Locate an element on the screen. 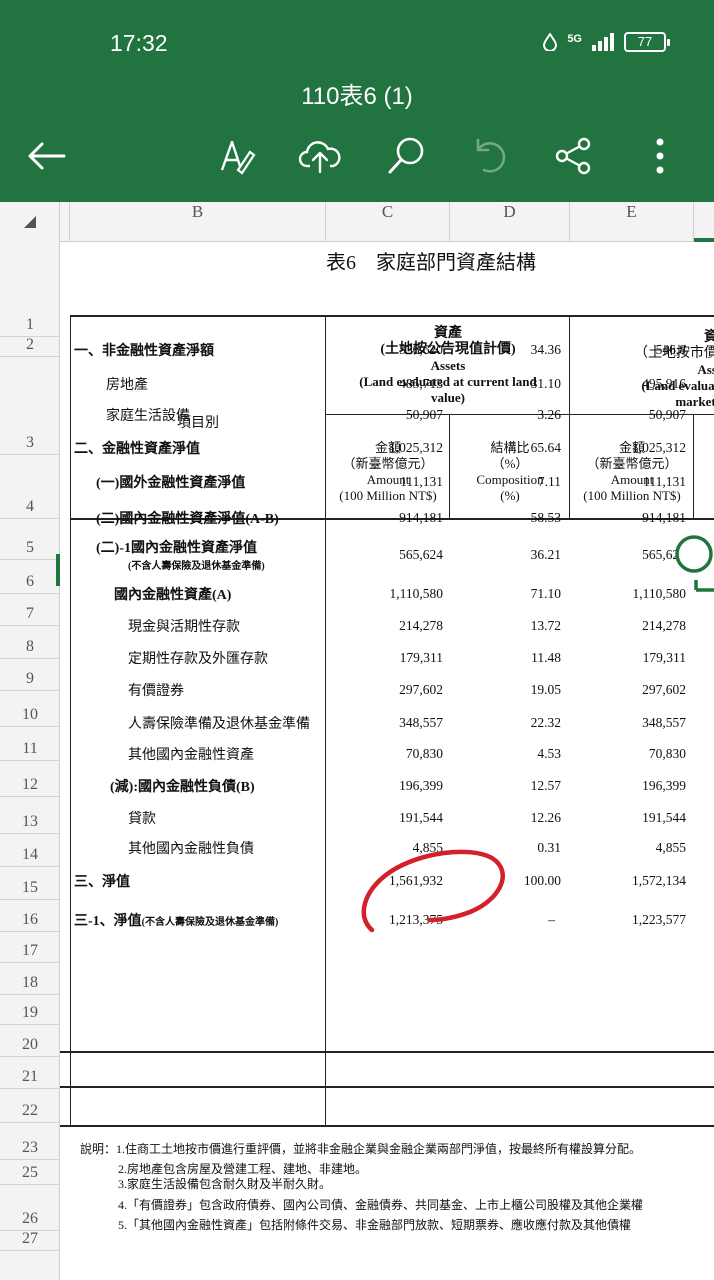 The height and width of the screenshot is (1280, 714). more-icon is located at coordinates (660, 156).